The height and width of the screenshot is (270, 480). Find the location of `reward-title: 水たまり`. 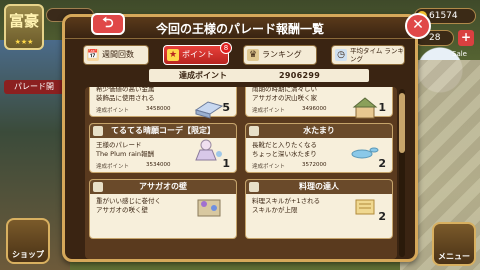

reward-title: 水たまり is located at coordinates (319, 131).